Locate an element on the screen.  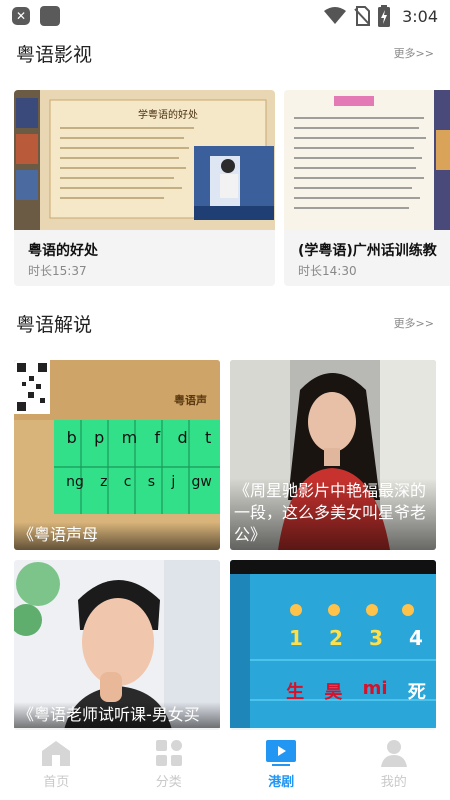
video-thumbnail-title: 学粤语的好处 is located at coordinates (168, 115).